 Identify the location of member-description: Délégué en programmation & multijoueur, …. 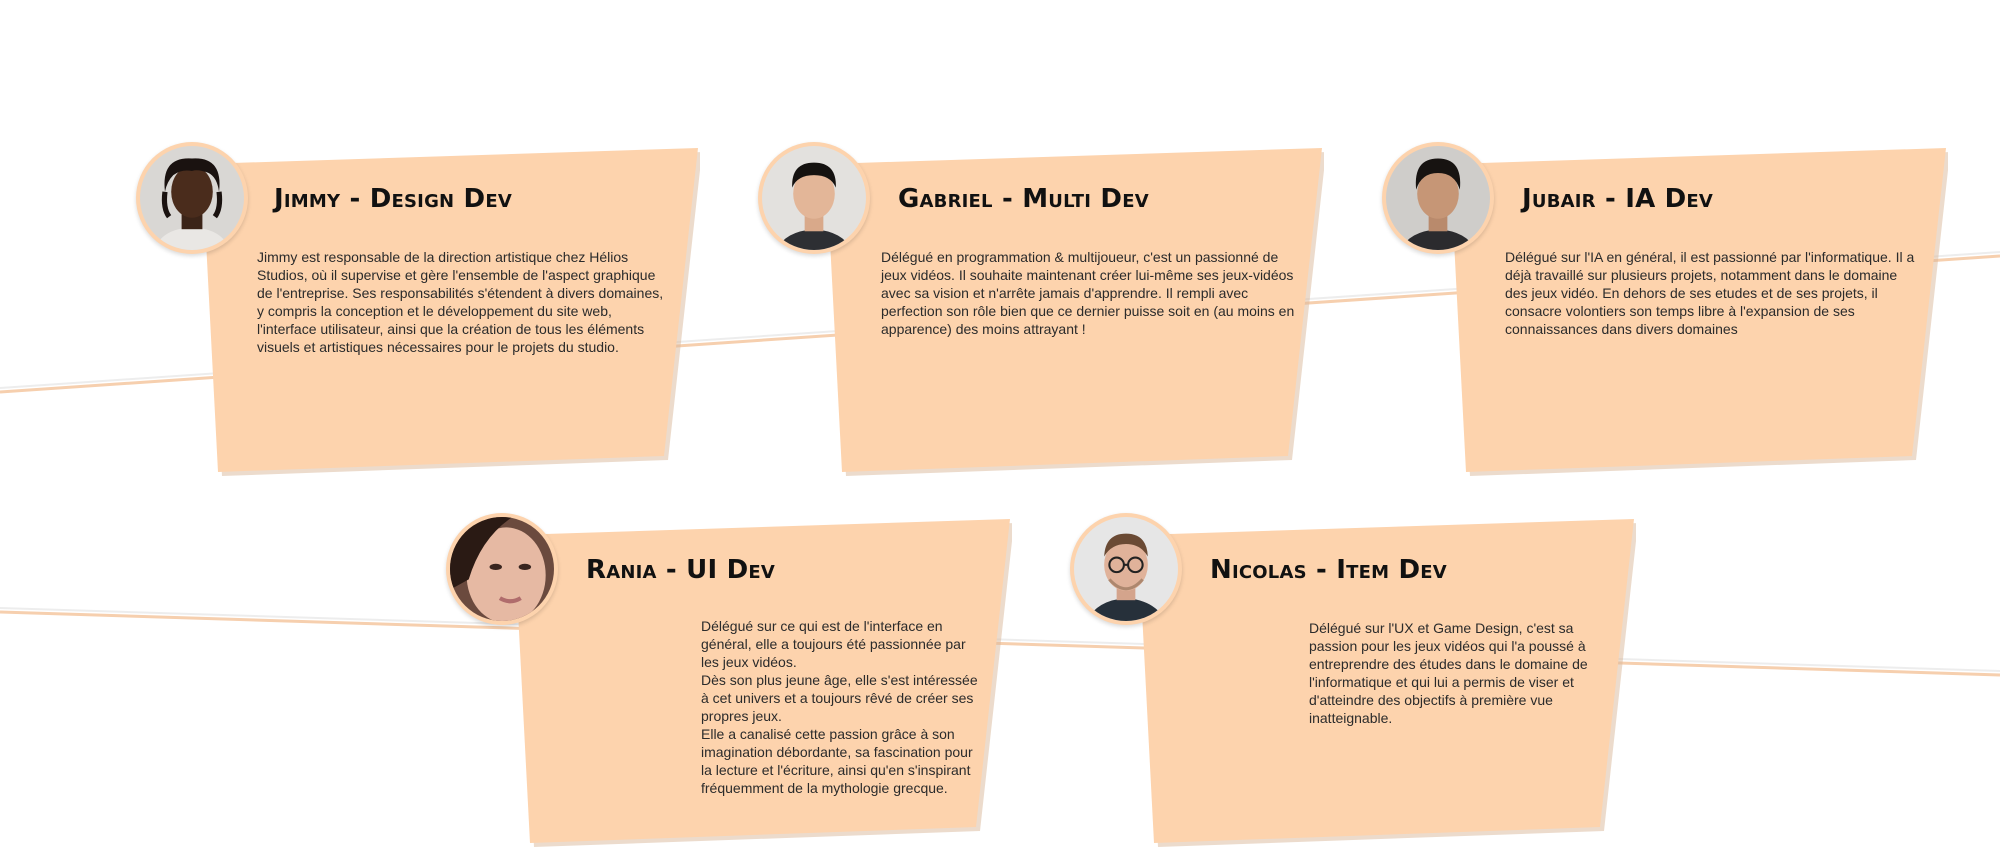
(1088, 293).